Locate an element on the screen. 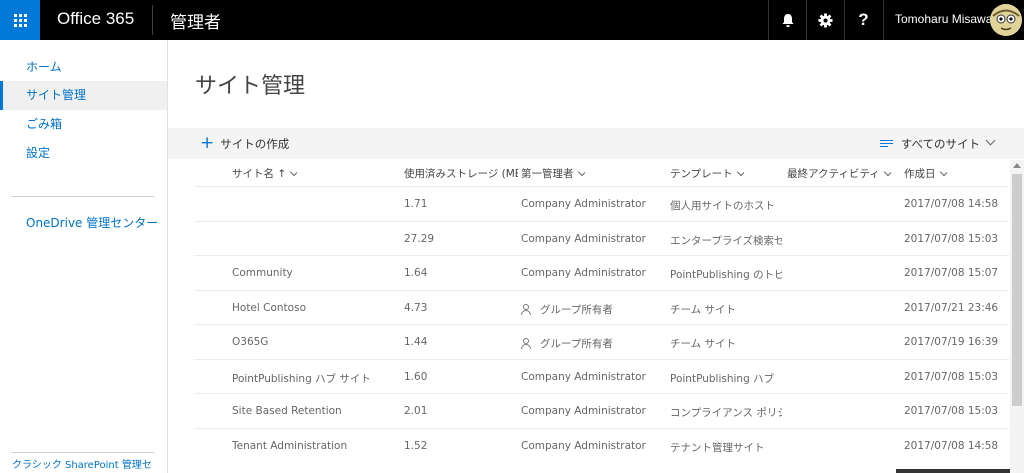 Image resolution: width=1024 pixels, height=473 pixels. help-button: ? is located at coordinates (863, 20).